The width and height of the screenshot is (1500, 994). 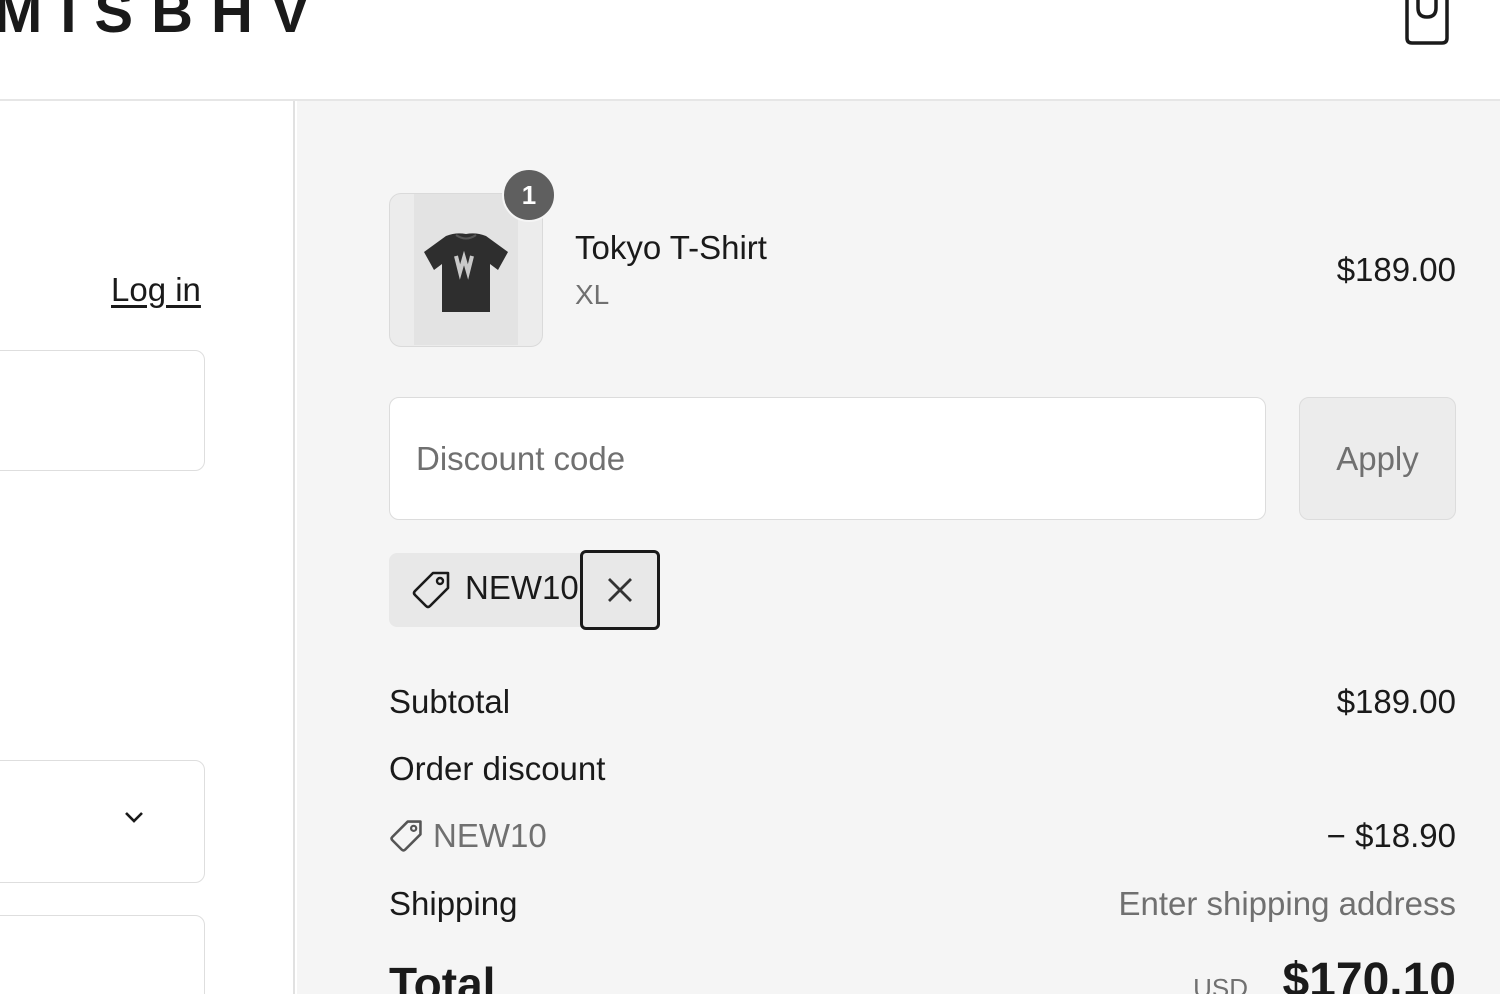 I want to click on country-select, so click(x=102, y=821).